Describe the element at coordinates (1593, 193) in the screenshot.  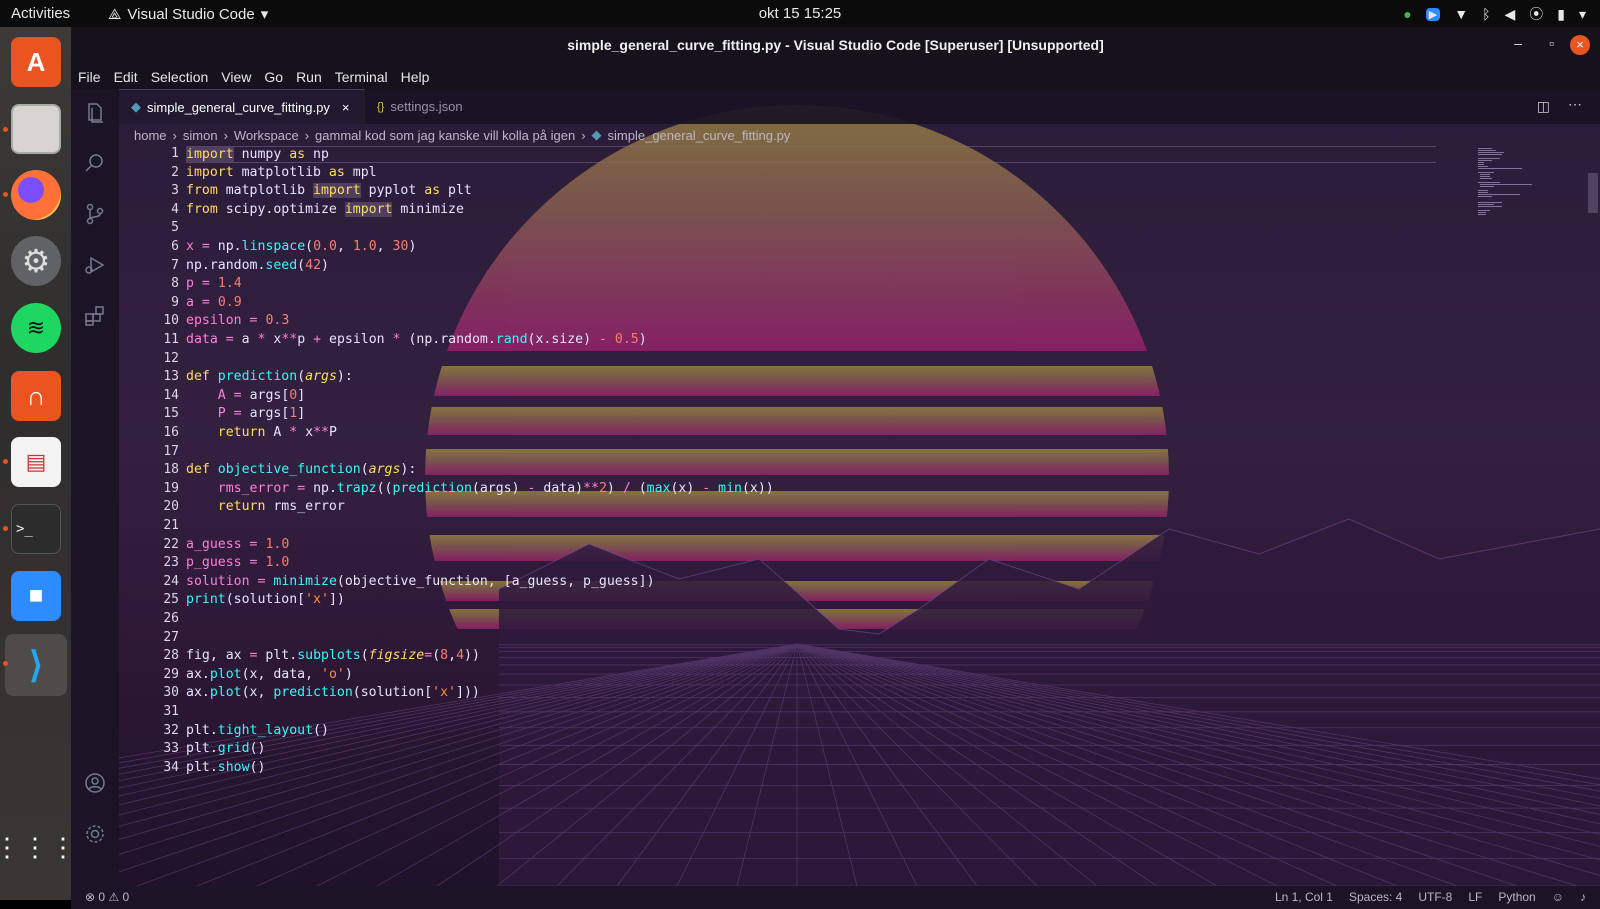
I see `scrollbar-thumb` at that location.